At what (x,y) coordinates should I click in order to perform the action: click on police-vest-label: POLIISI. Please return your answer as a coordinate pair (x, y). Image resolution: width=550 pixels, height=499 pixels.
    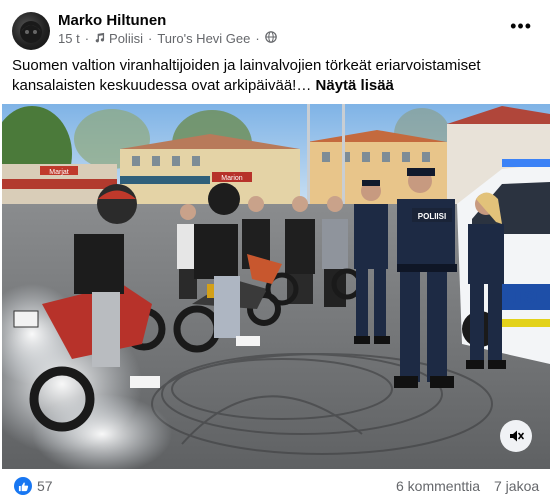
    Looking at the image, I should click on (432, 216).